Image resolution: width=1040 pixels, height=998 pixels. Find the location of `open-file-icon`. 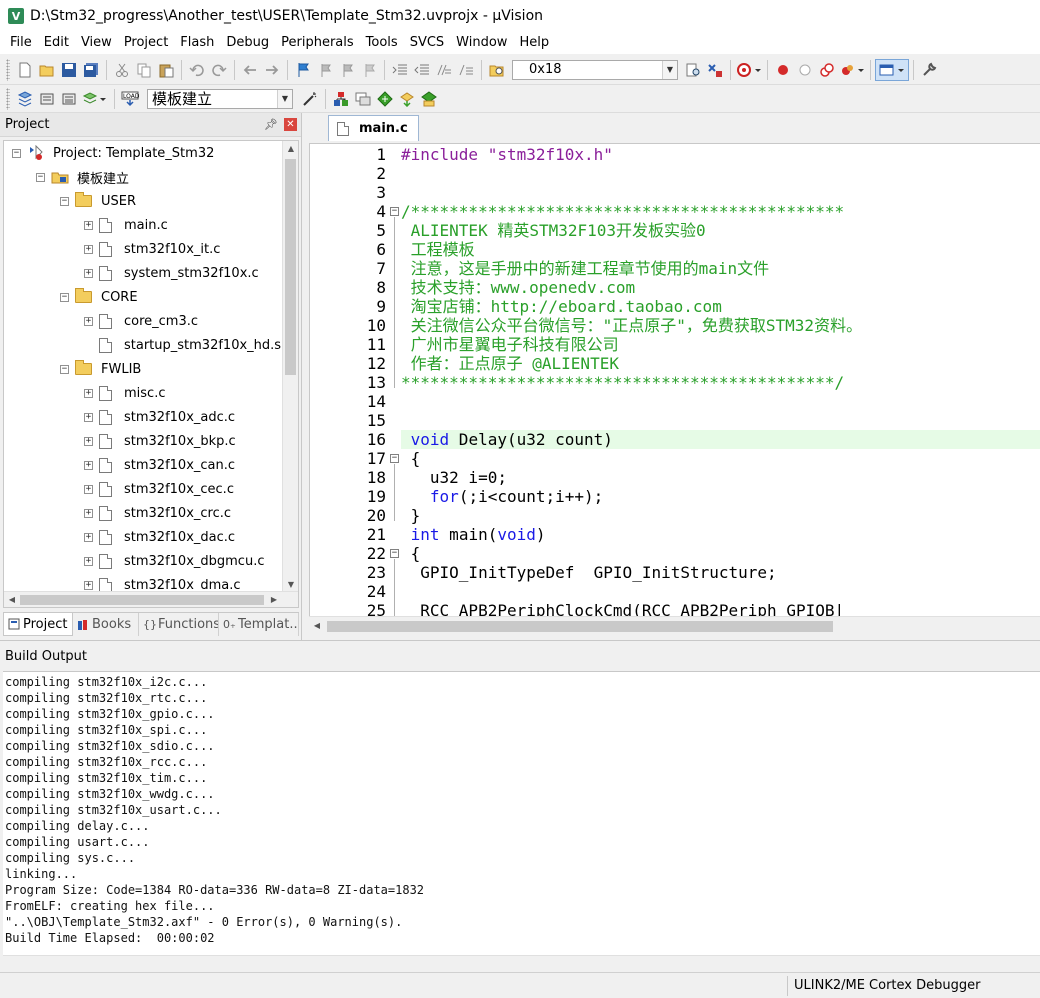

open-file-icon is located at coordinates (47, 70).